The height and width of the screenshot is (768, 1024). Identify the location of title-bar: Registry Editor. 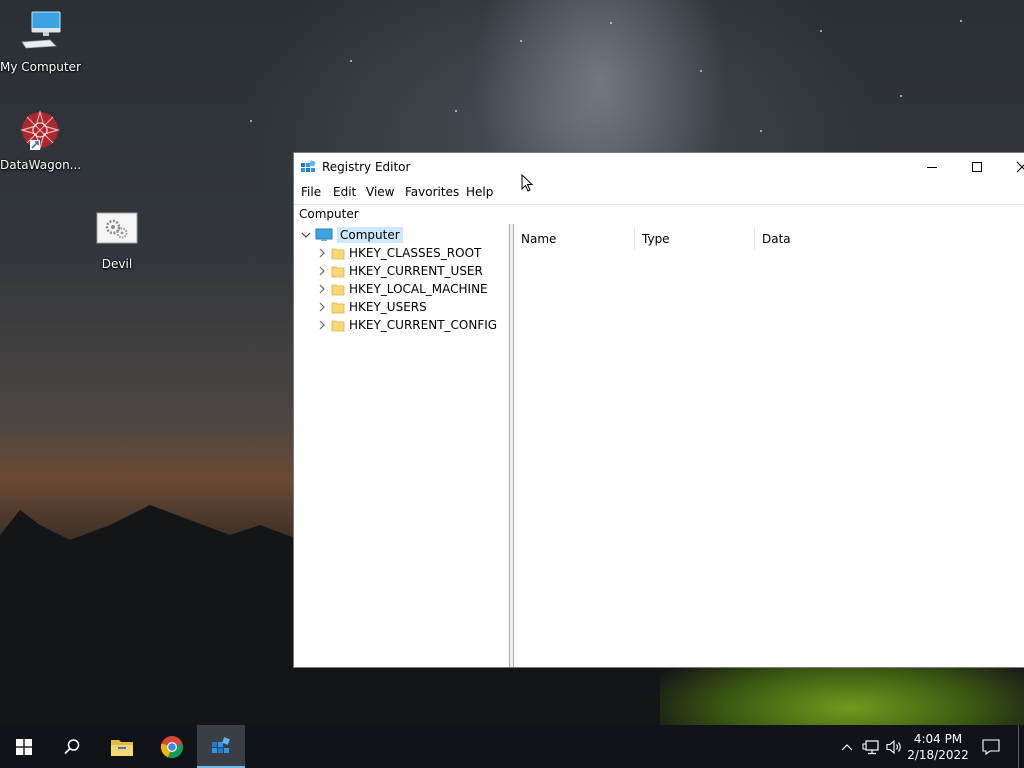
(659, 167).